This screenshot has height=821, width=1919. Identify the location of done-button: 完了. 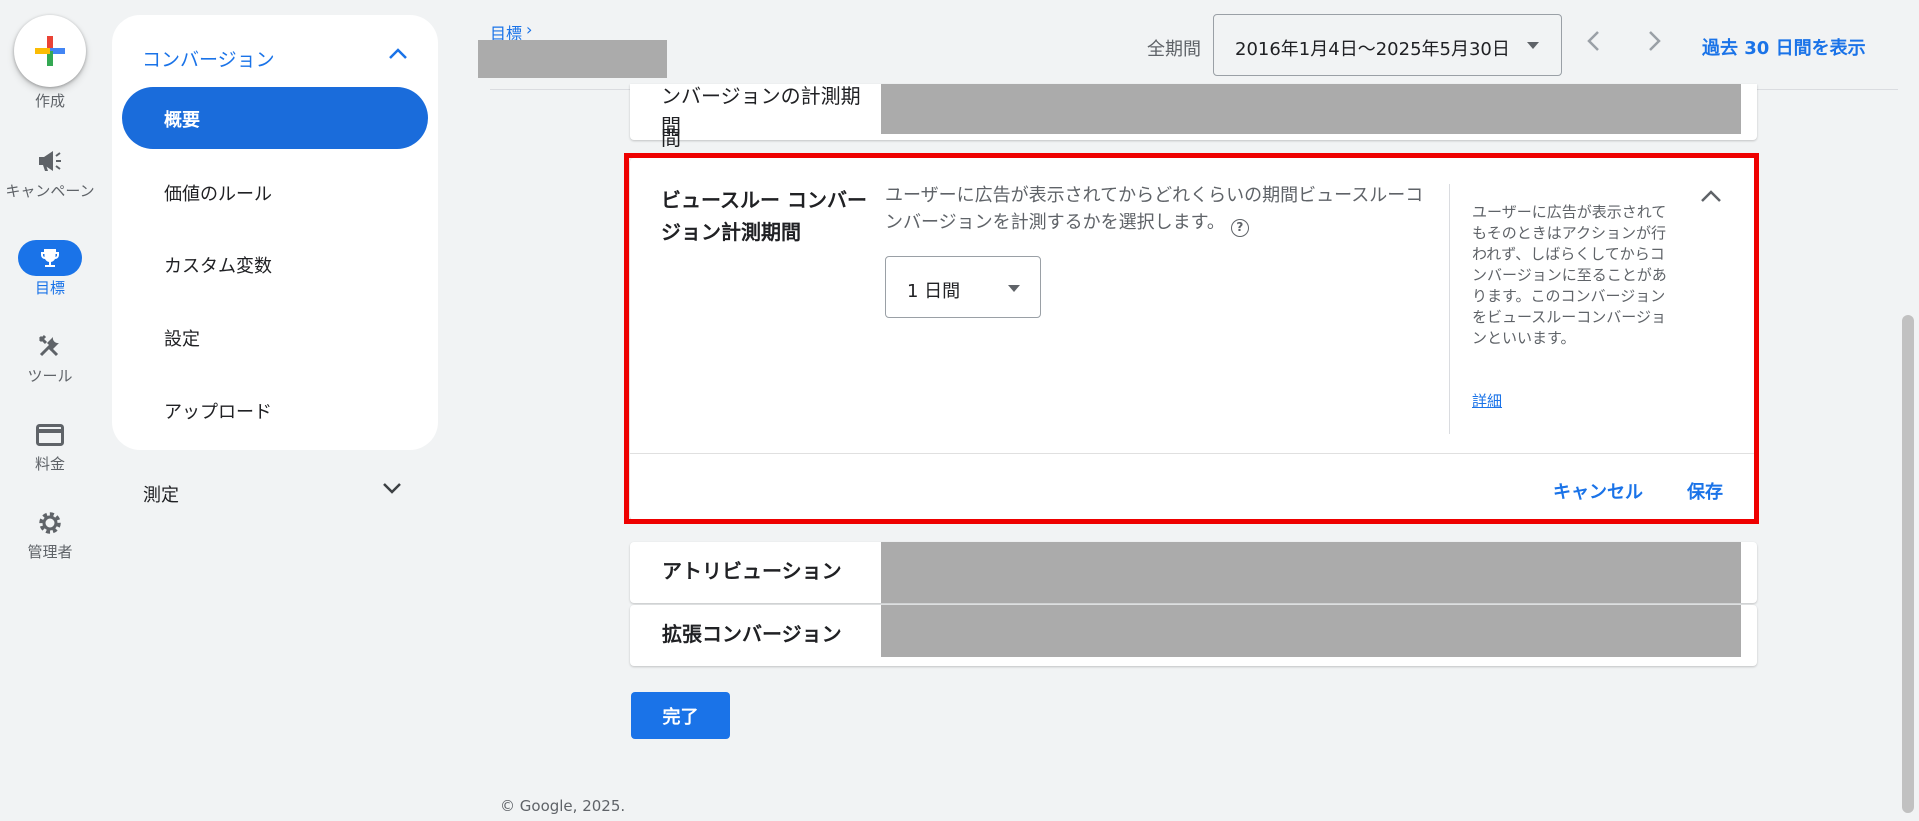
(680, 715).